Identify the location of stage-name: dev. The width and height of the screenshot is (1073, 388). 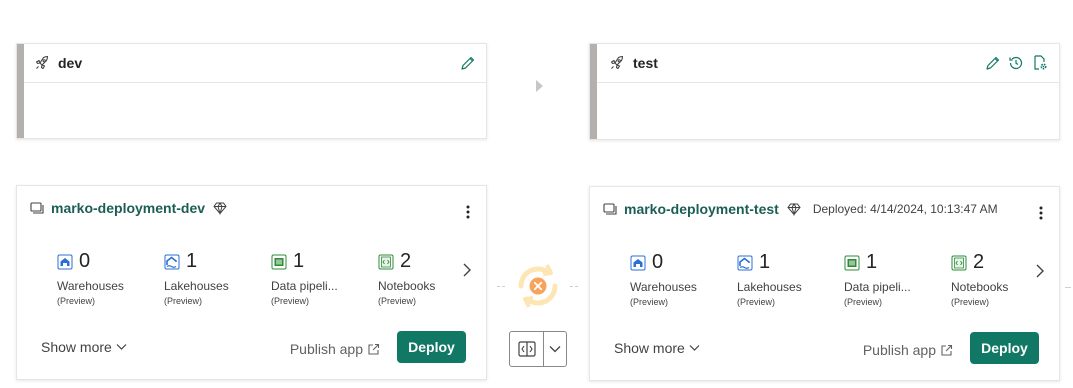
(70, 63).